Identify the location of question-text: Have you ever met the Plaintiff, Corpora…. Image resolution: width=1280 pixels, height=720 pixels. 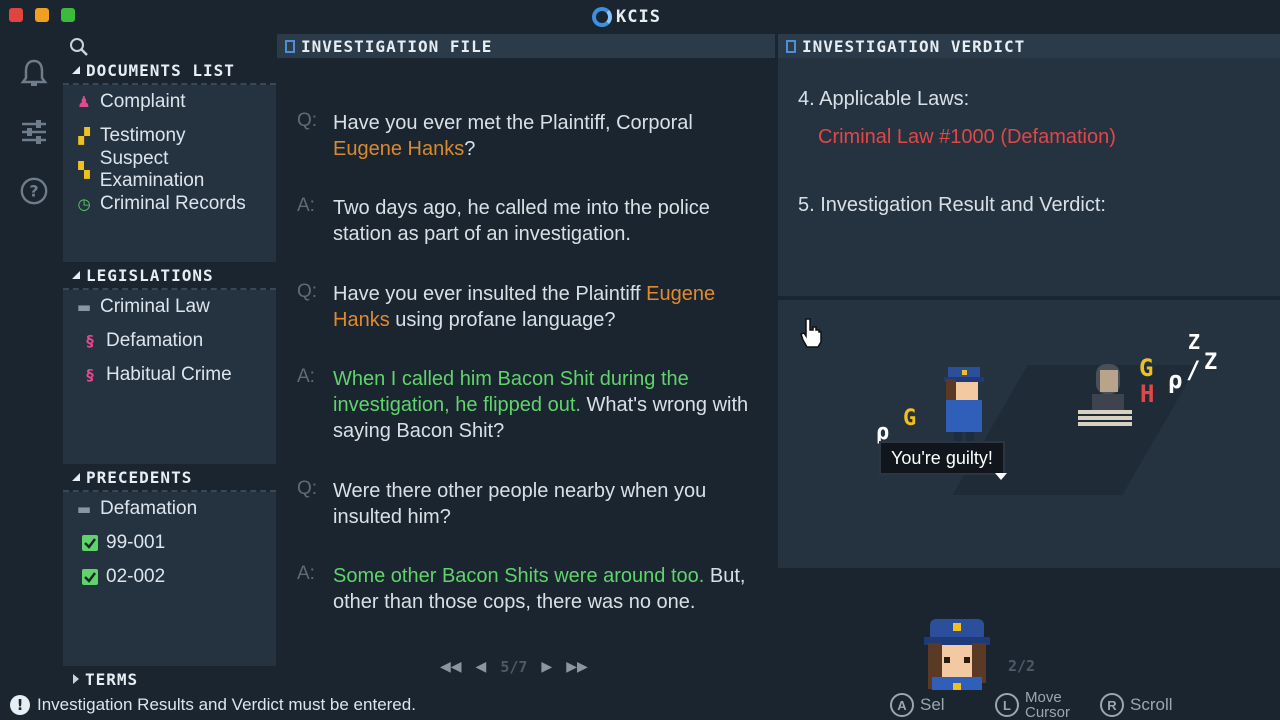
(513, 136).